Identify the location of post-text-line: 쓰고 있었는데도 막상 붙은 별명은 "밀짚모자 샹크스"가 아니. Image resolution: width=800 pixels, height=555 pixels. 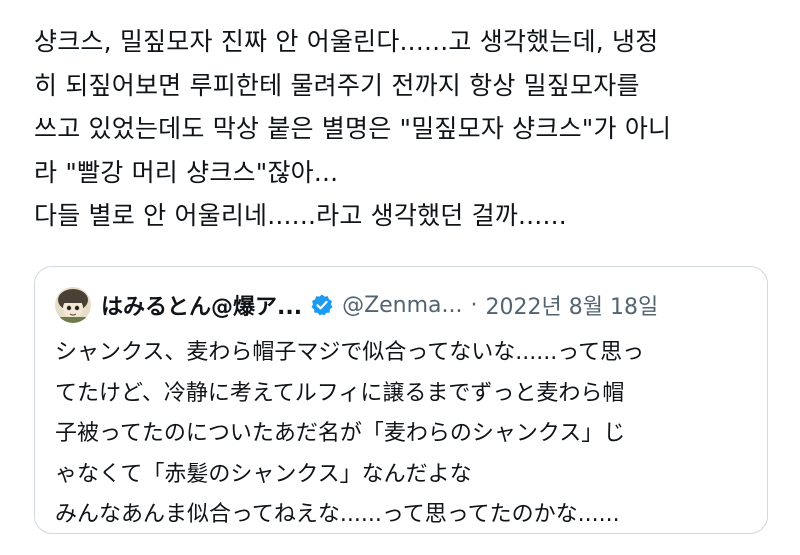
(353, 128).